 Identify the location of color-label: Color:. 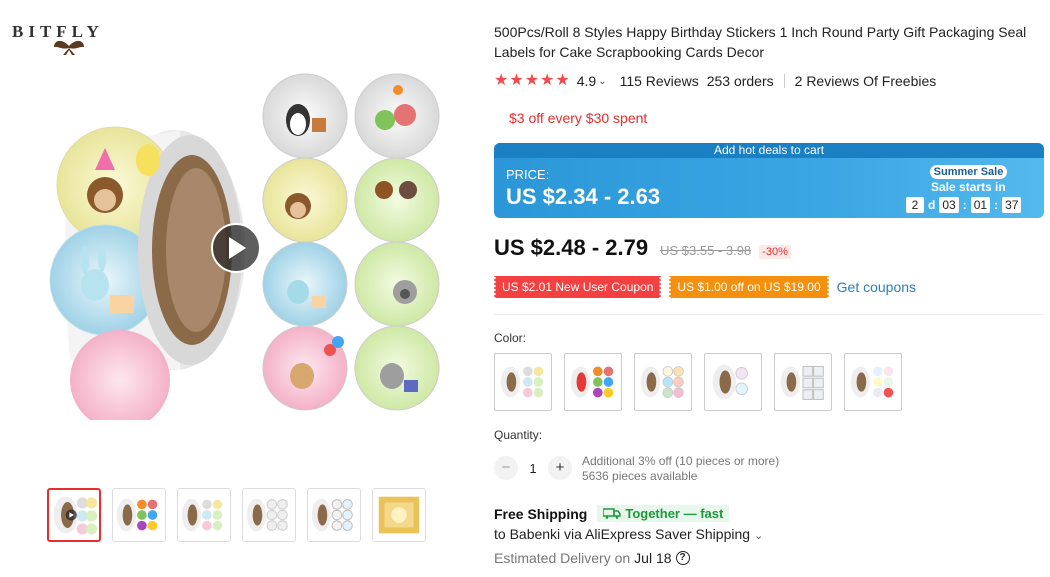
(510, 338).